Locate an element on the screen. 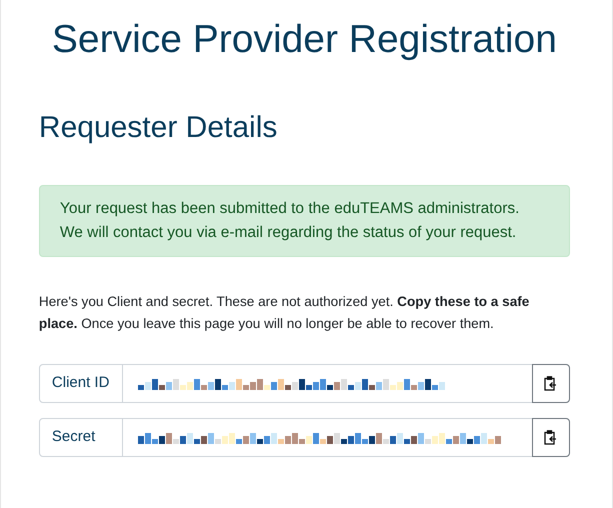 The width and height of the screenshot is (613, 508). alert-text: We will contact you via e-mail regarding the status of your request. is located at coordinates (289, 233).